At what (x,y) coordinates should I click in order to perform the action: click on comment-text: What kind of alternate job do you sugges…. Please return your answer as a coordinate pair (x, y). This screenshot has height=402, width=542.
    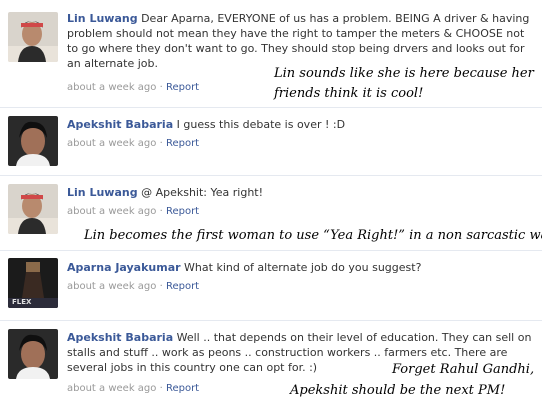
    Looking at the image, I should click on (303, 267).